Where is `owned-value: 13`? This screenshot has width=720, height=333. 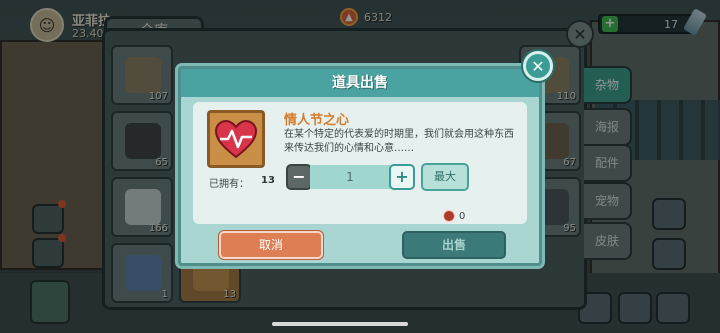
owned-value: 13 is located at coordinates (268, 180).